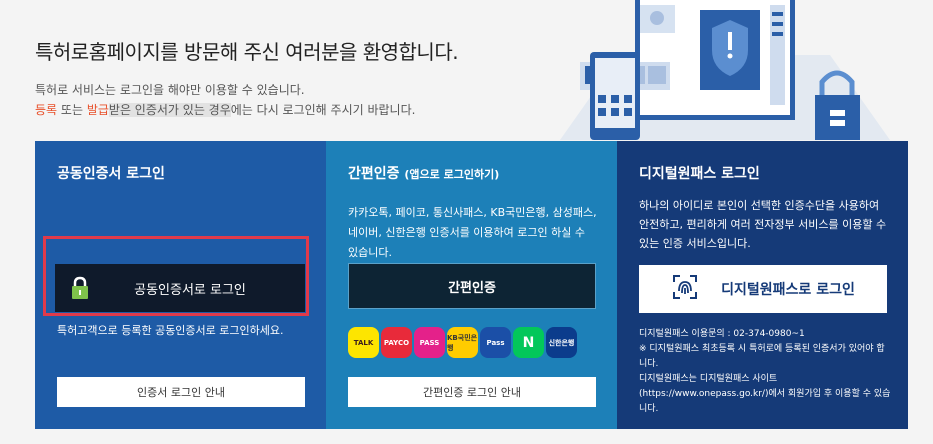 The width and height of the screenshot is (933, 444). Describe the element at coordinates (72, 110) in the screenshot. I see `or-text: 또는` at that location.